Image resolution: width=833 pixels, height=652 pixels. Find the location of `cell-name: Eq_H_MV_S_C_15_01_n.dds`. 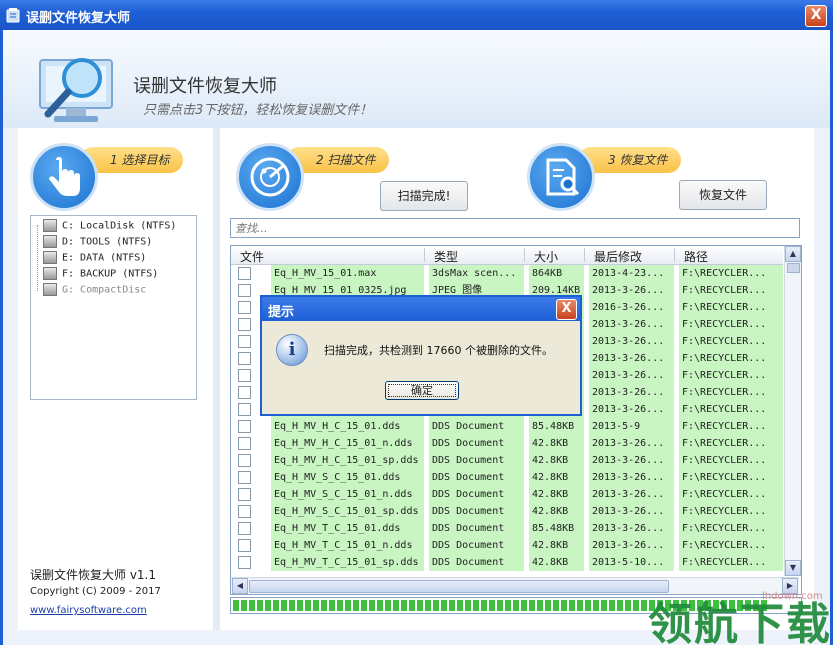

cell-name: Eq_H_MV_S_C_15_01_n.dds is located at coordinates (347, 494).